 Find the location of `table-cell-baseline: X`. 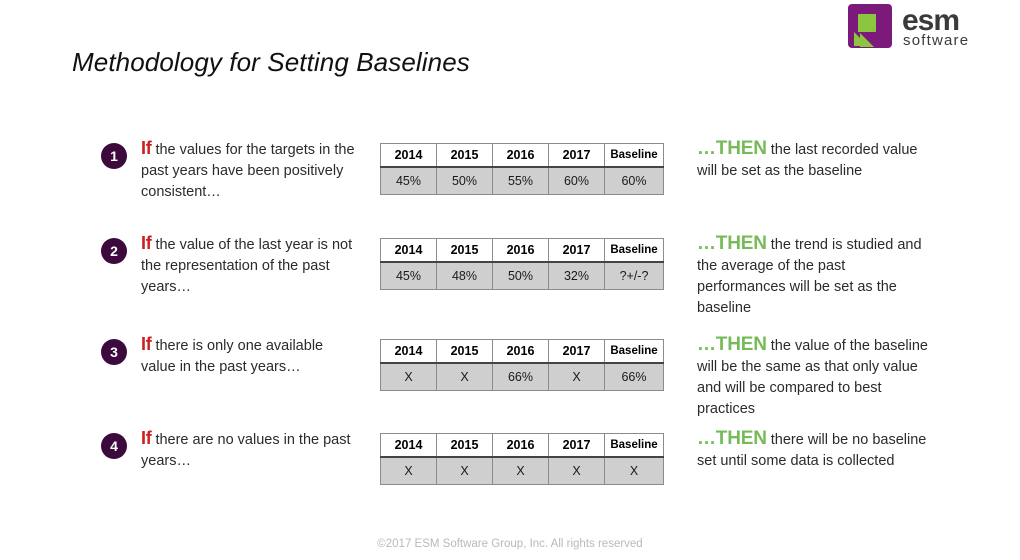

table-cell-baseline: X is located at coordinates (634, 470).